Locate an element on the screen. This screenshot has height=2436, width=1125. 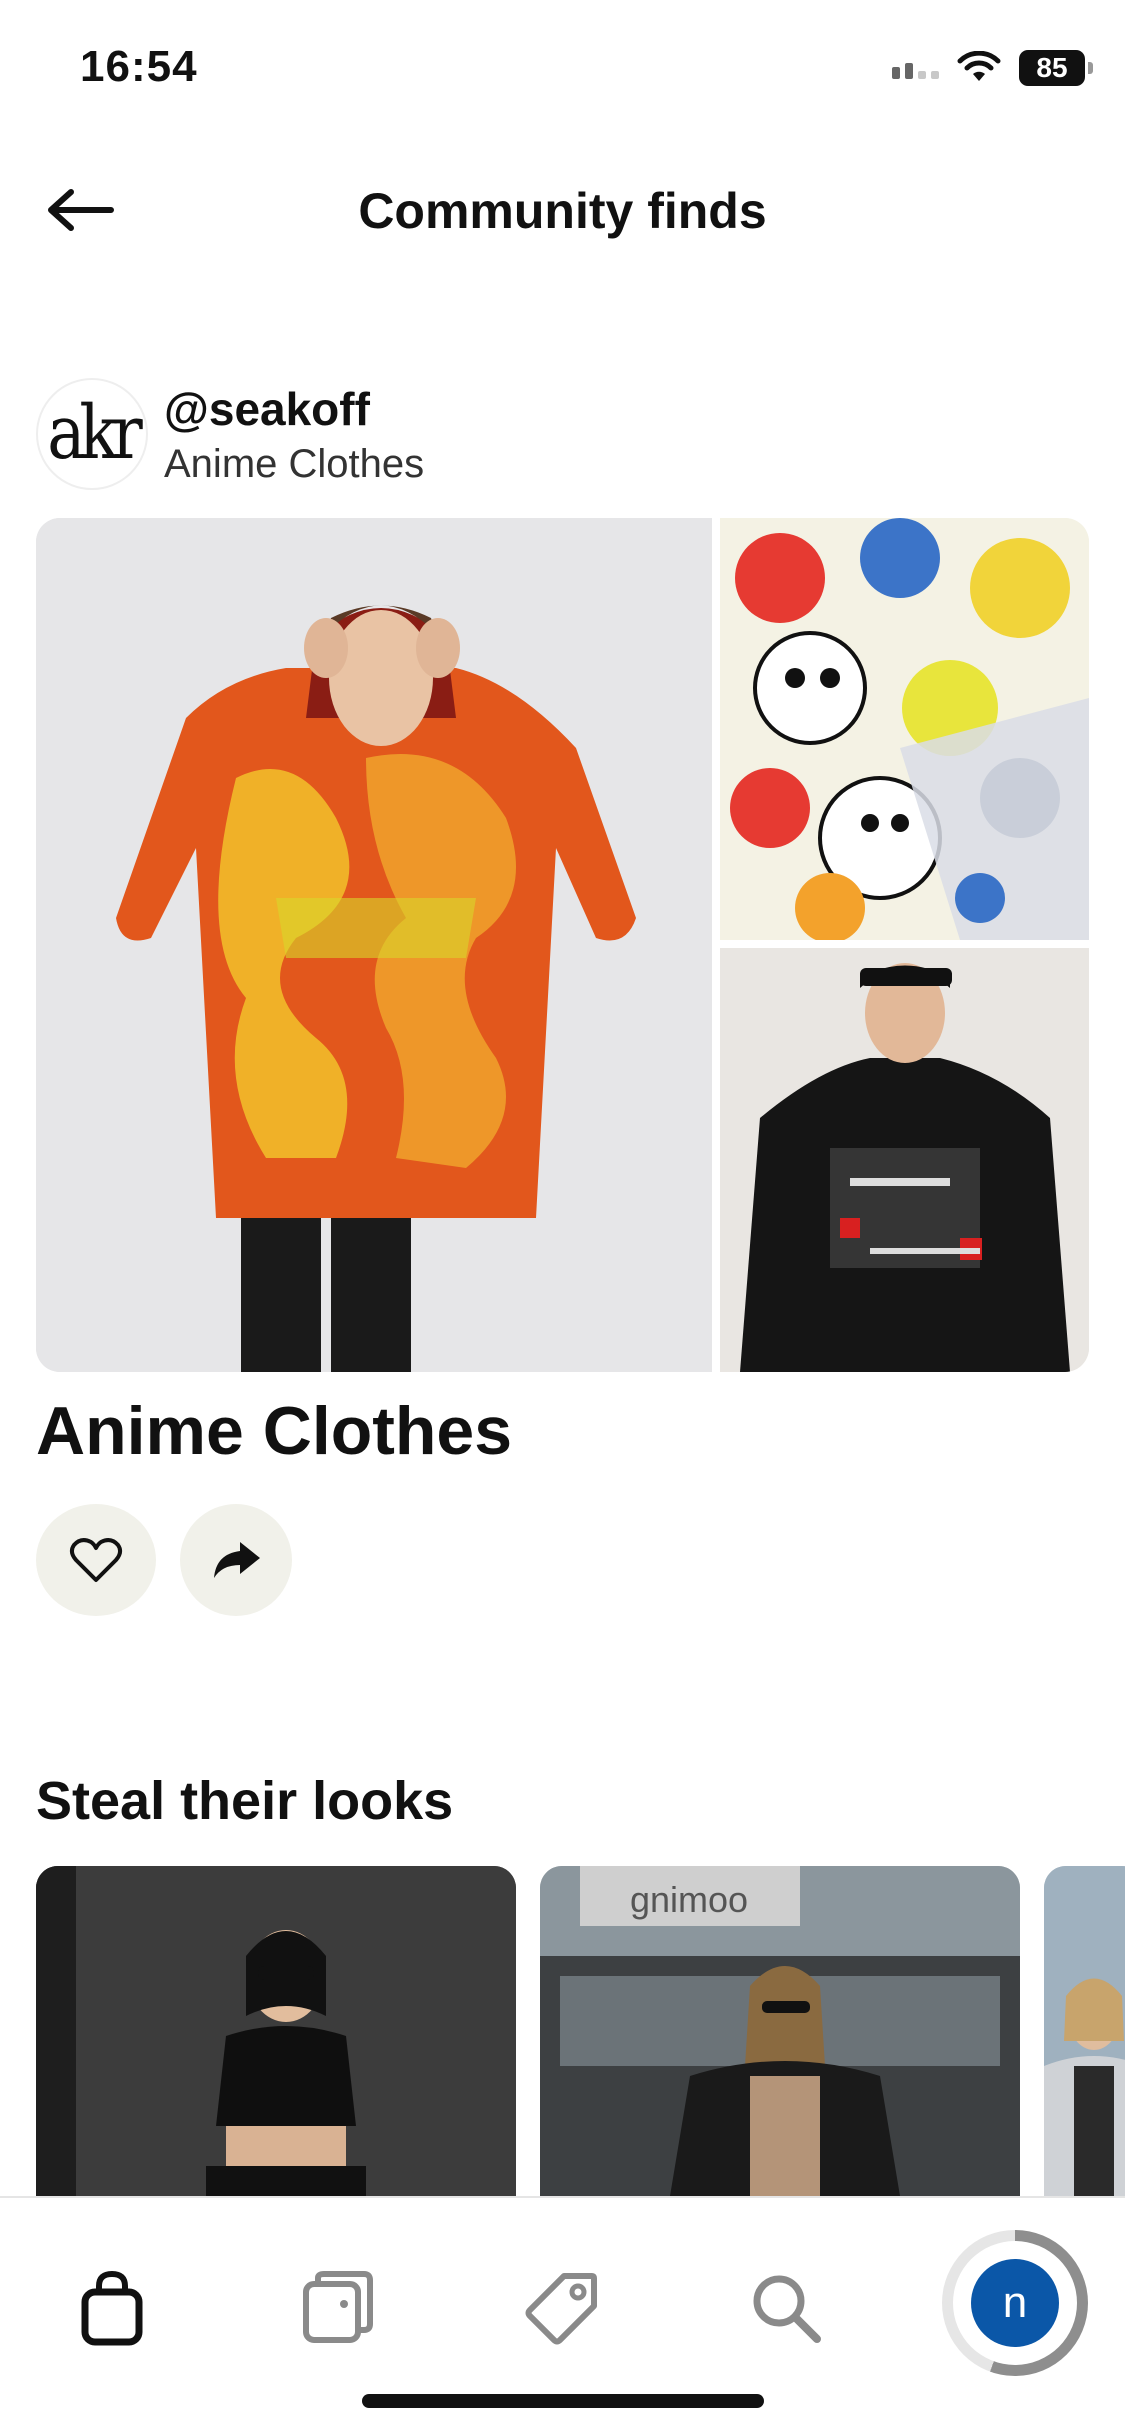
profile-progress-ring: n is located at coordinates (1015, 2303).